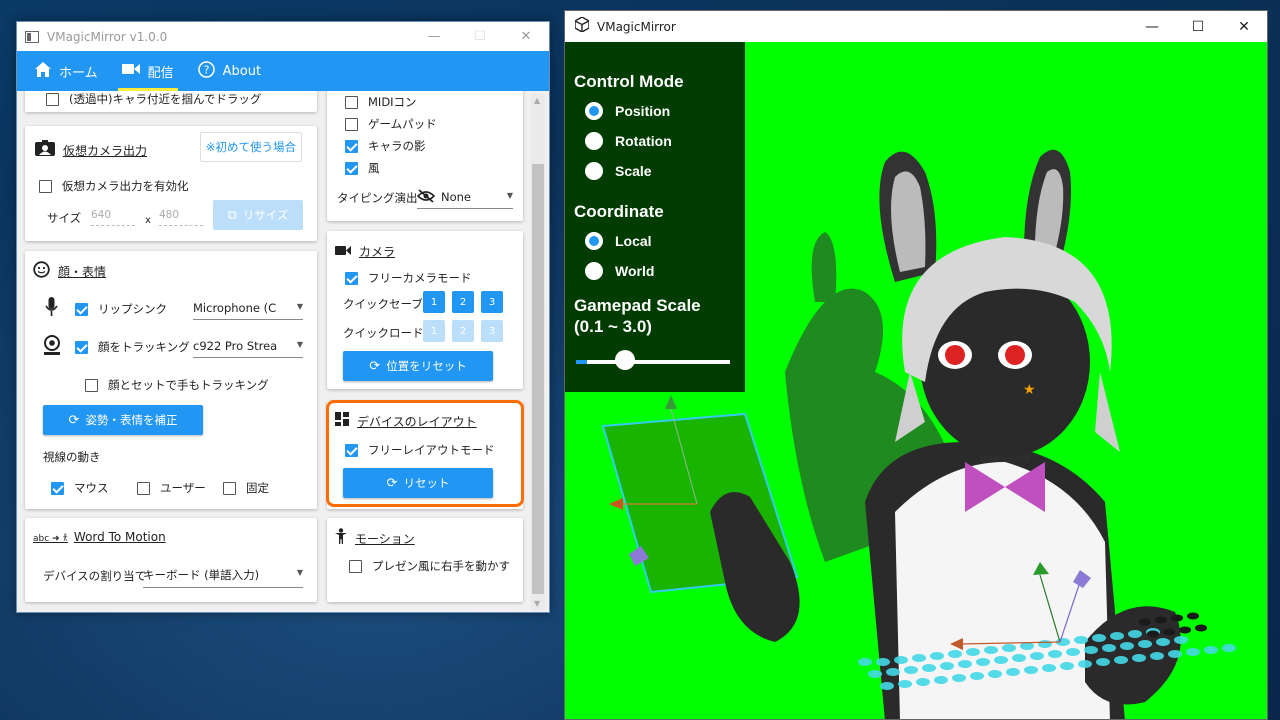 Image resolution: width=1280 pixels, height=720 pixels. I want to click on face-title-text: 顔・表情, so click(82, 272).